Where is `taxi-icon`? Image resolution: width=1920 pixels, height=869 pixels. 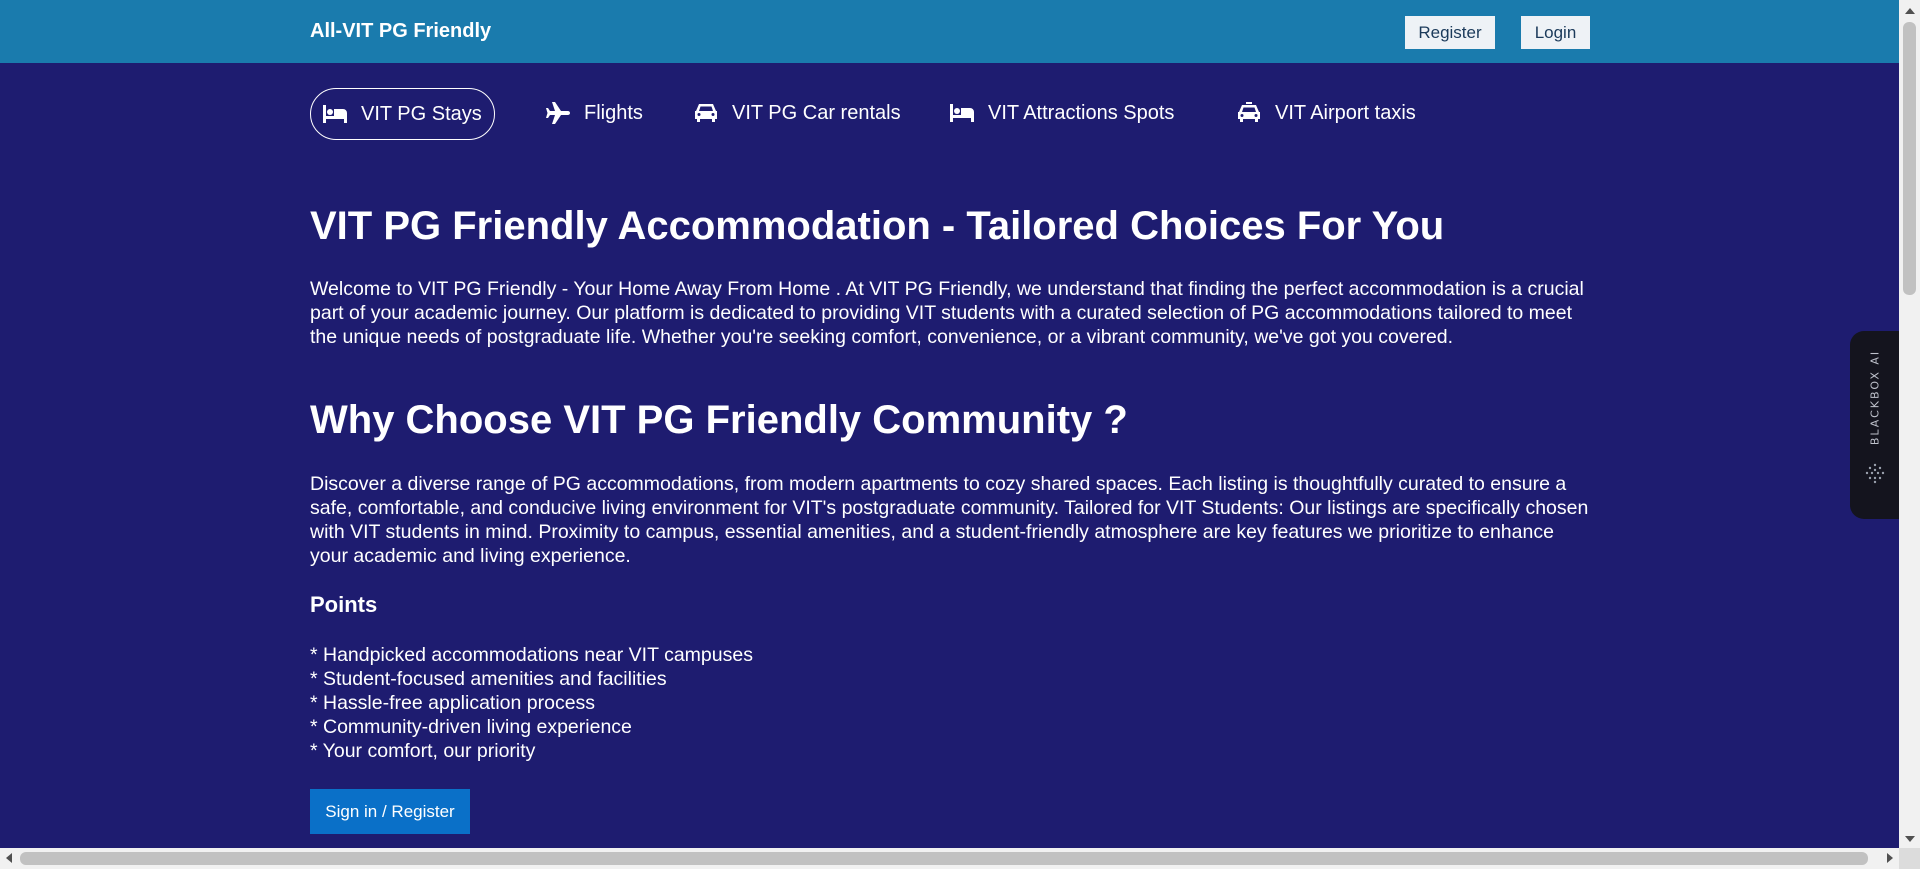
taxi-icon is located at coordinates (1249, 112).